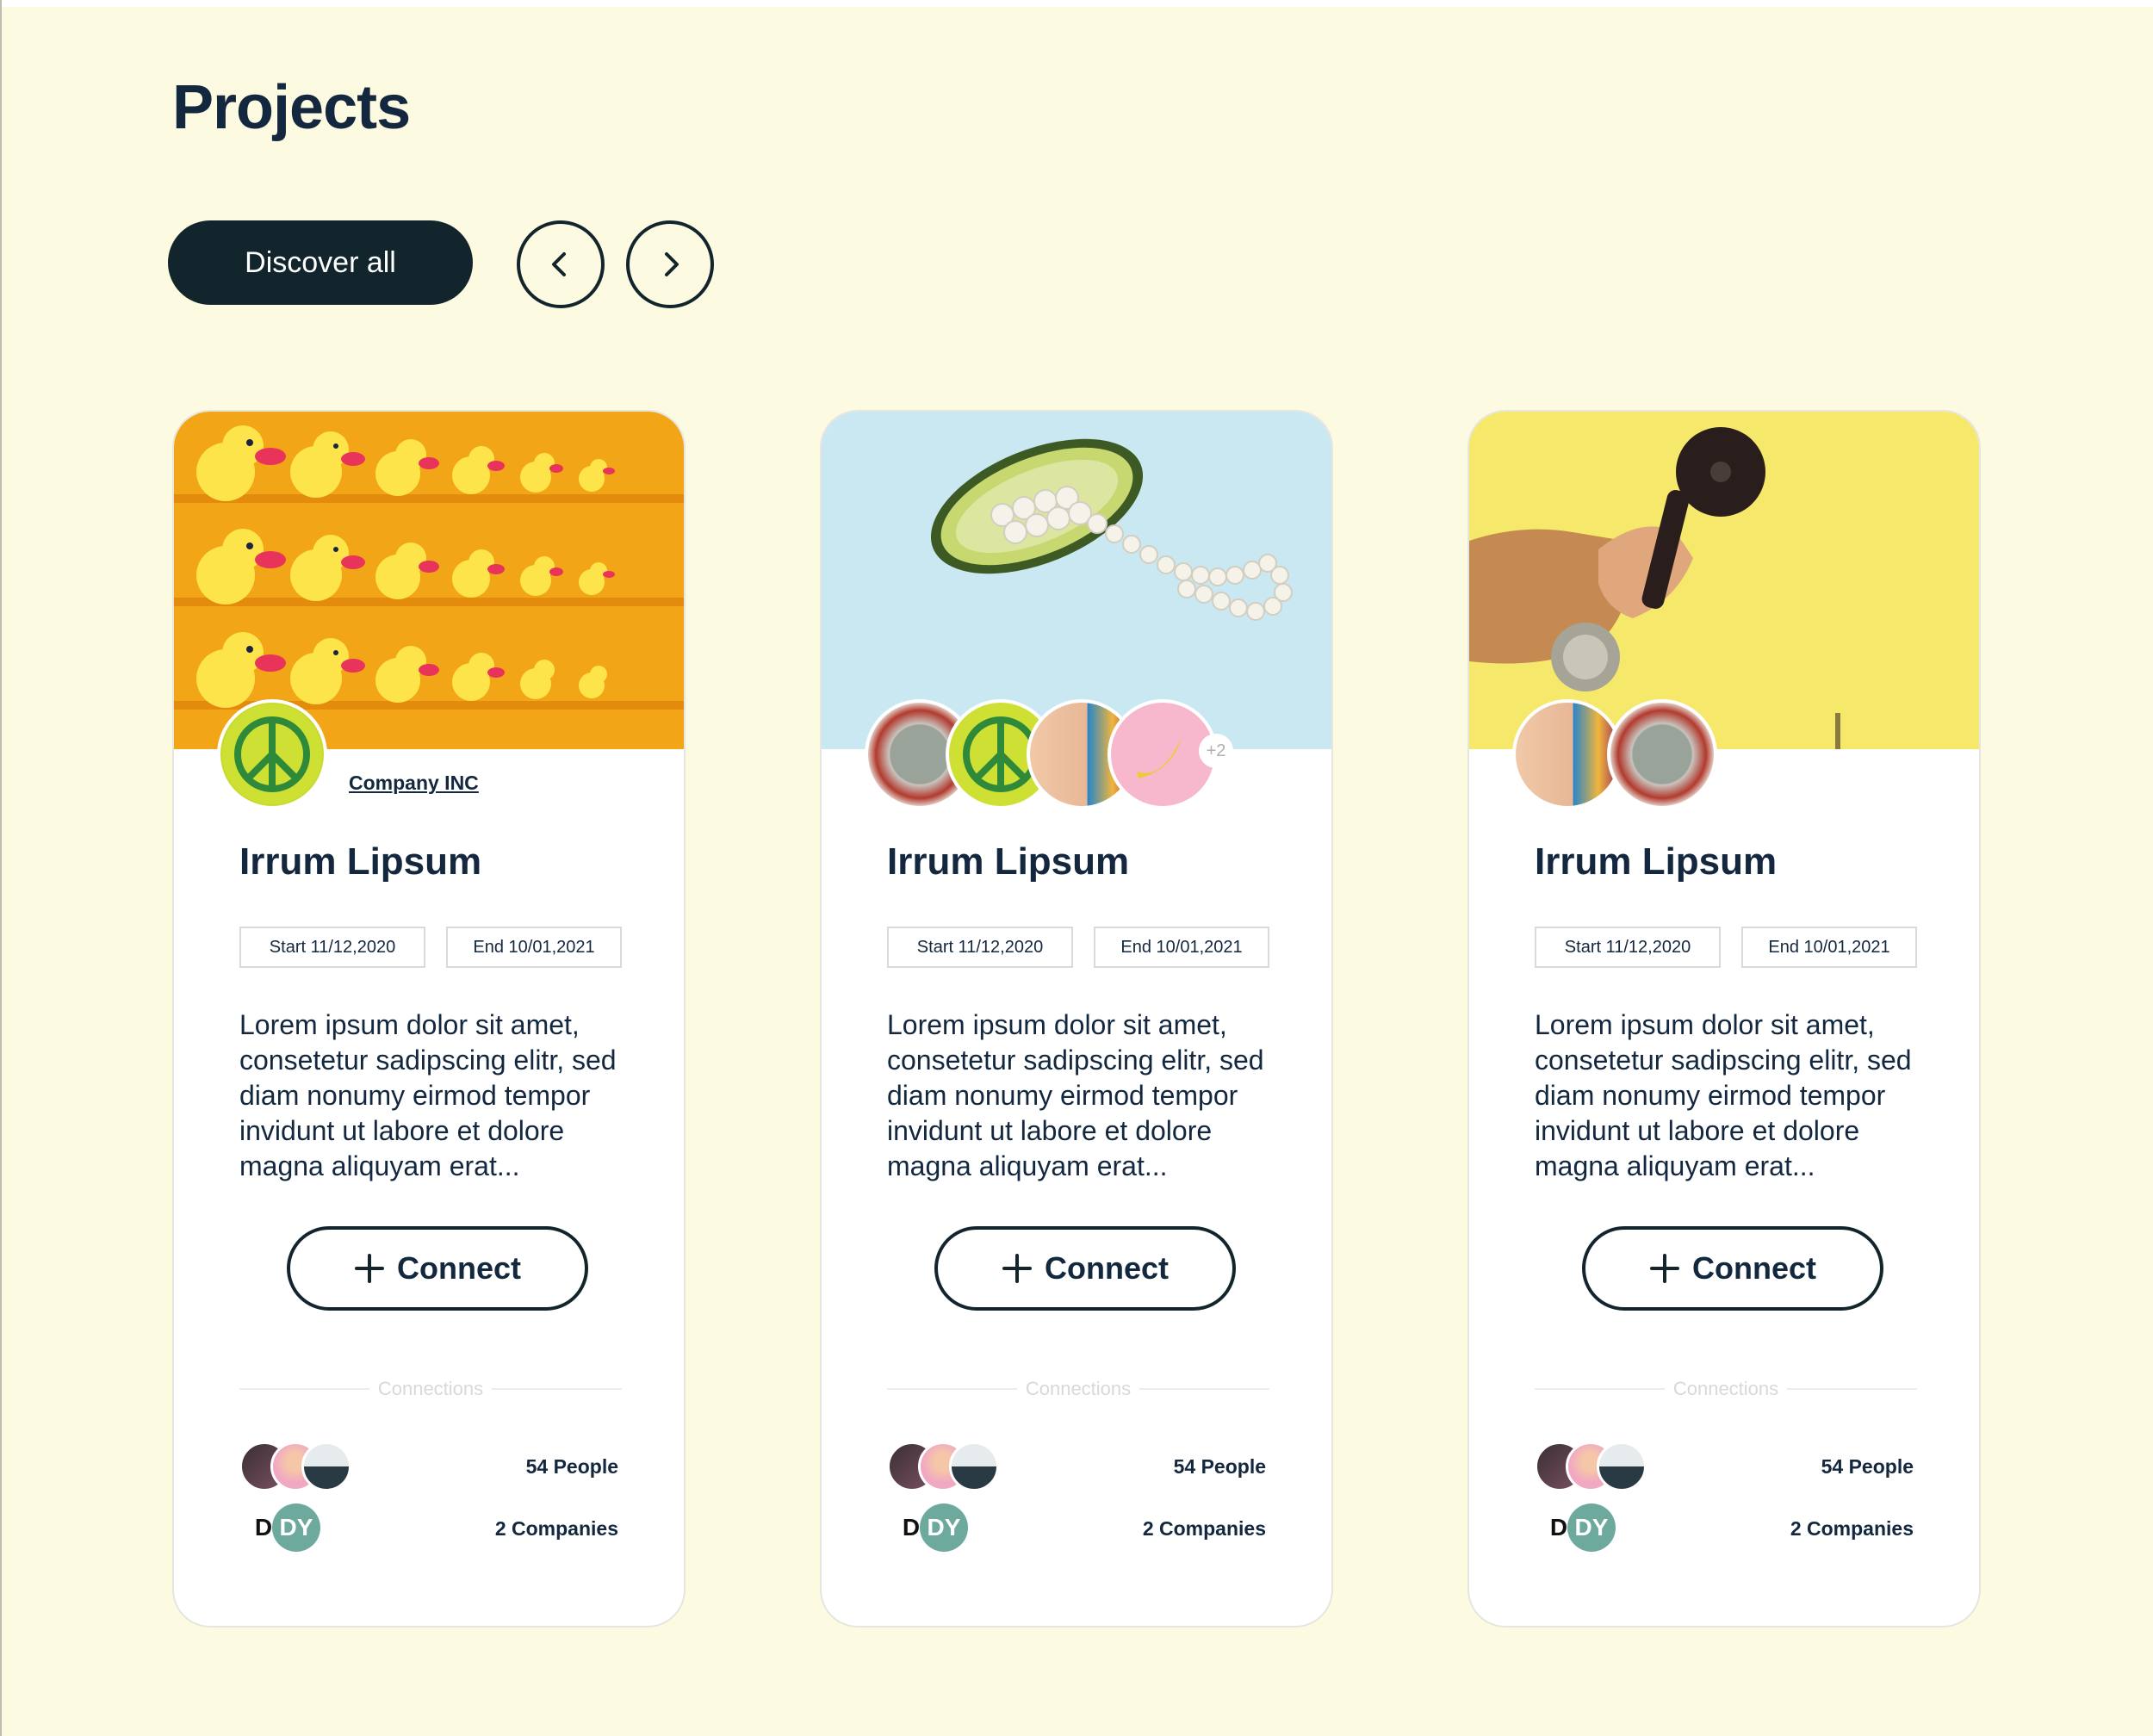 The image size is (2153, 1736). Describe the element at coordinates (1077, 3) in the screenshot. I see `top-border` at that location.